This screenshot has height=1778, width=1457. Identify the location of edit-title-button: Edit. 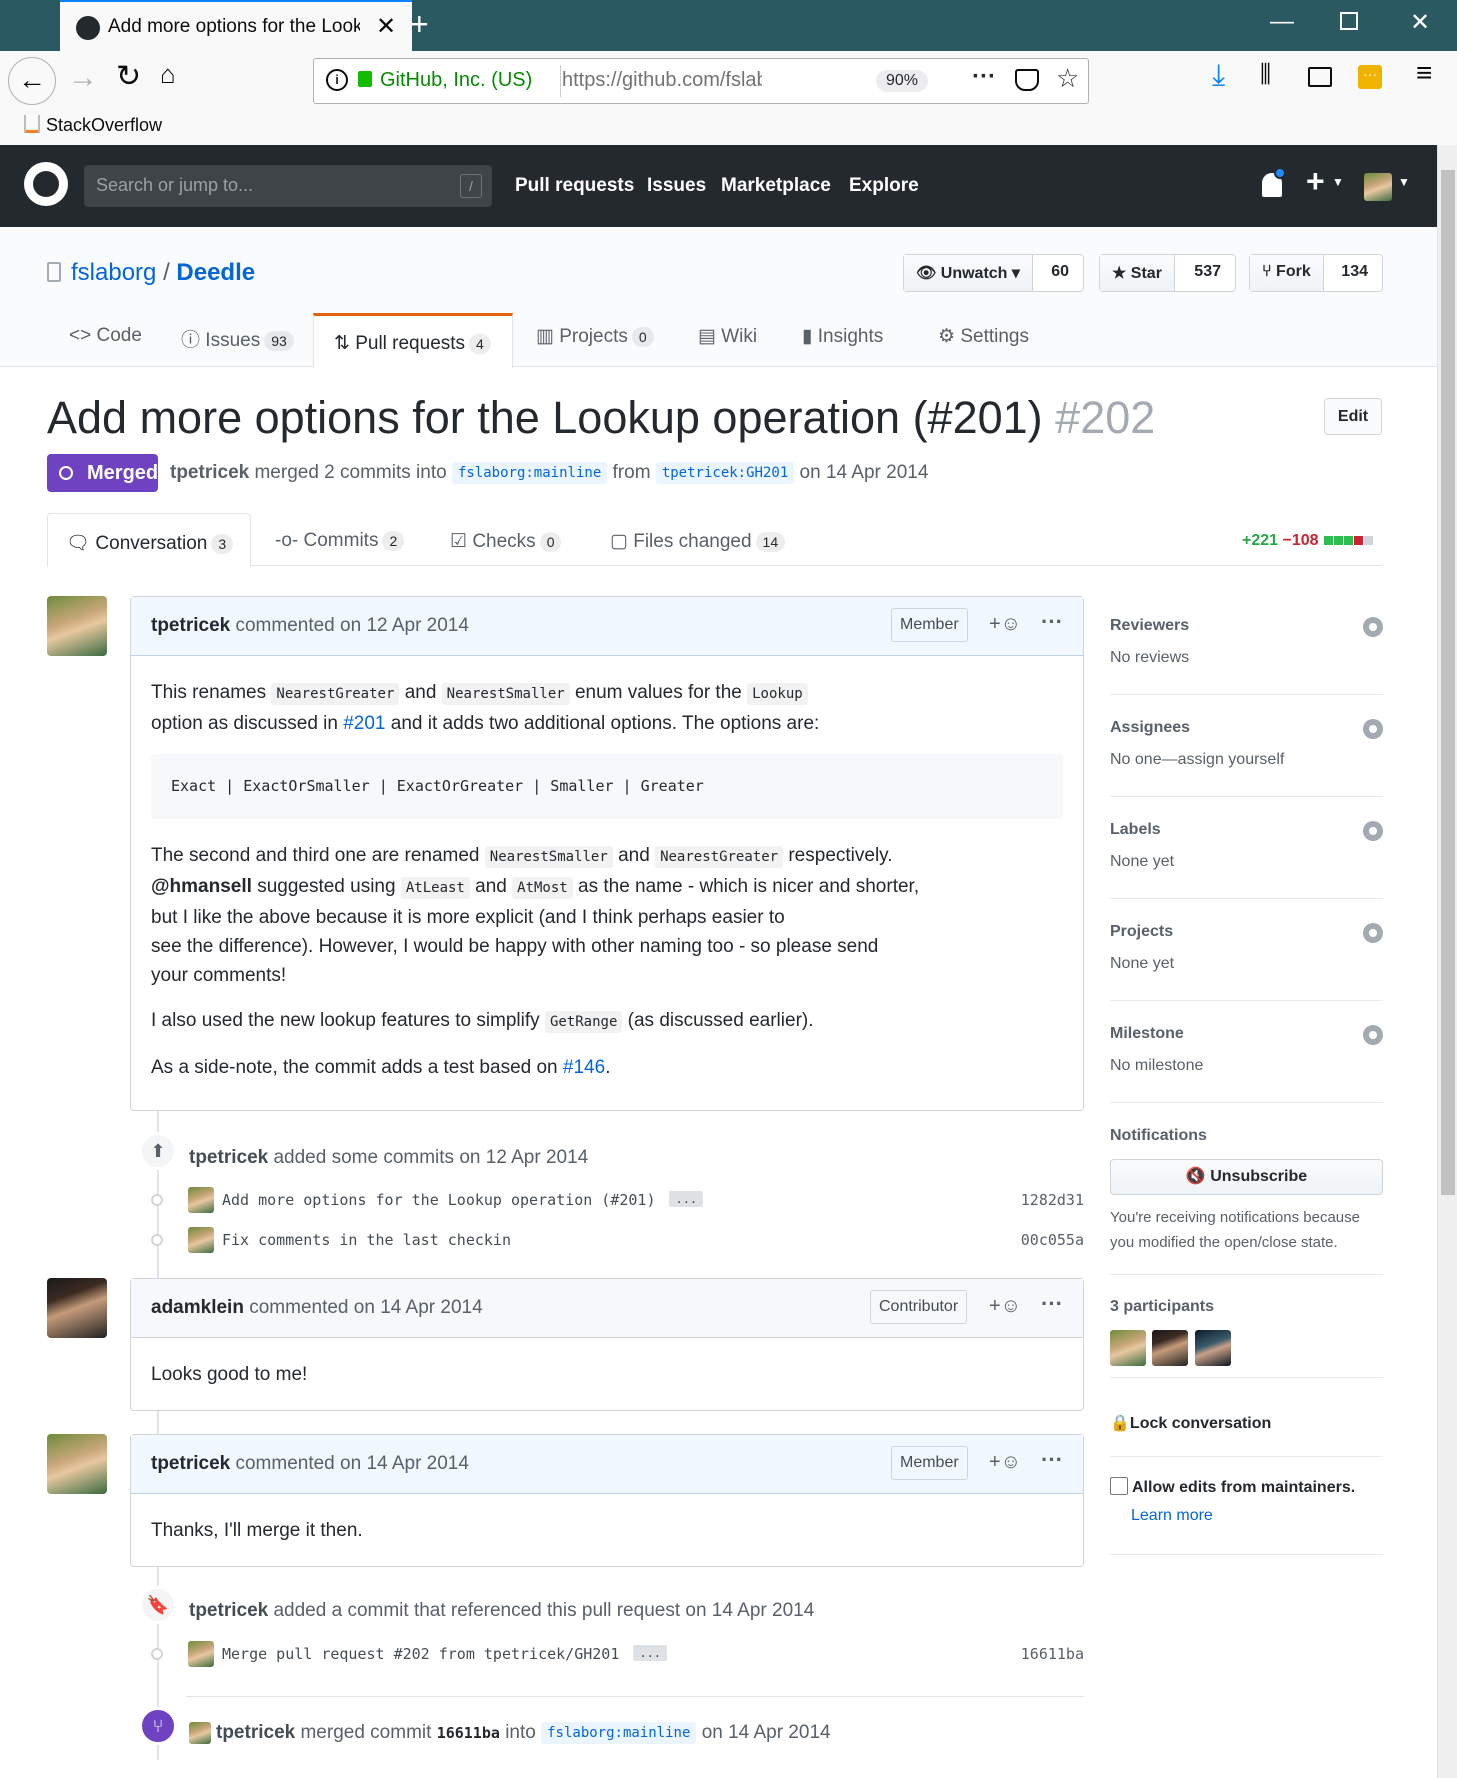
(1353, 416).